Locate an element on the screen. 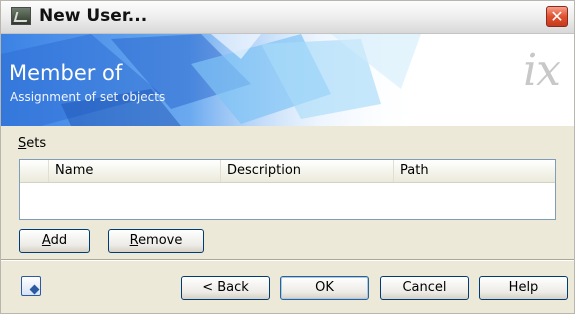  sets-label: Sets is located at coordinates (32, 143).